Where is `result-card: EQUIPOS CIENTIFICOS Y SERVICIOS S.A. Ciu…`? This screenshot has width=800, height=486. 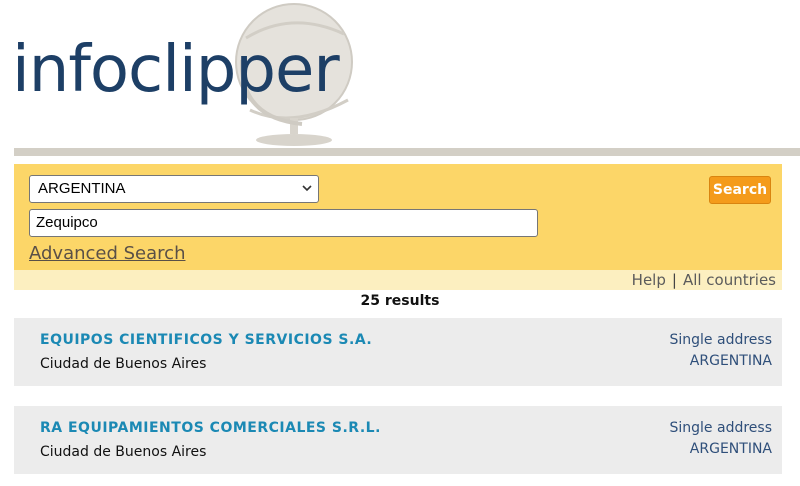
result-card: EQUIPOS CIENTIFICOS Y SERVICIOS S.A. Ciu… is located at coordinates (398, 352).